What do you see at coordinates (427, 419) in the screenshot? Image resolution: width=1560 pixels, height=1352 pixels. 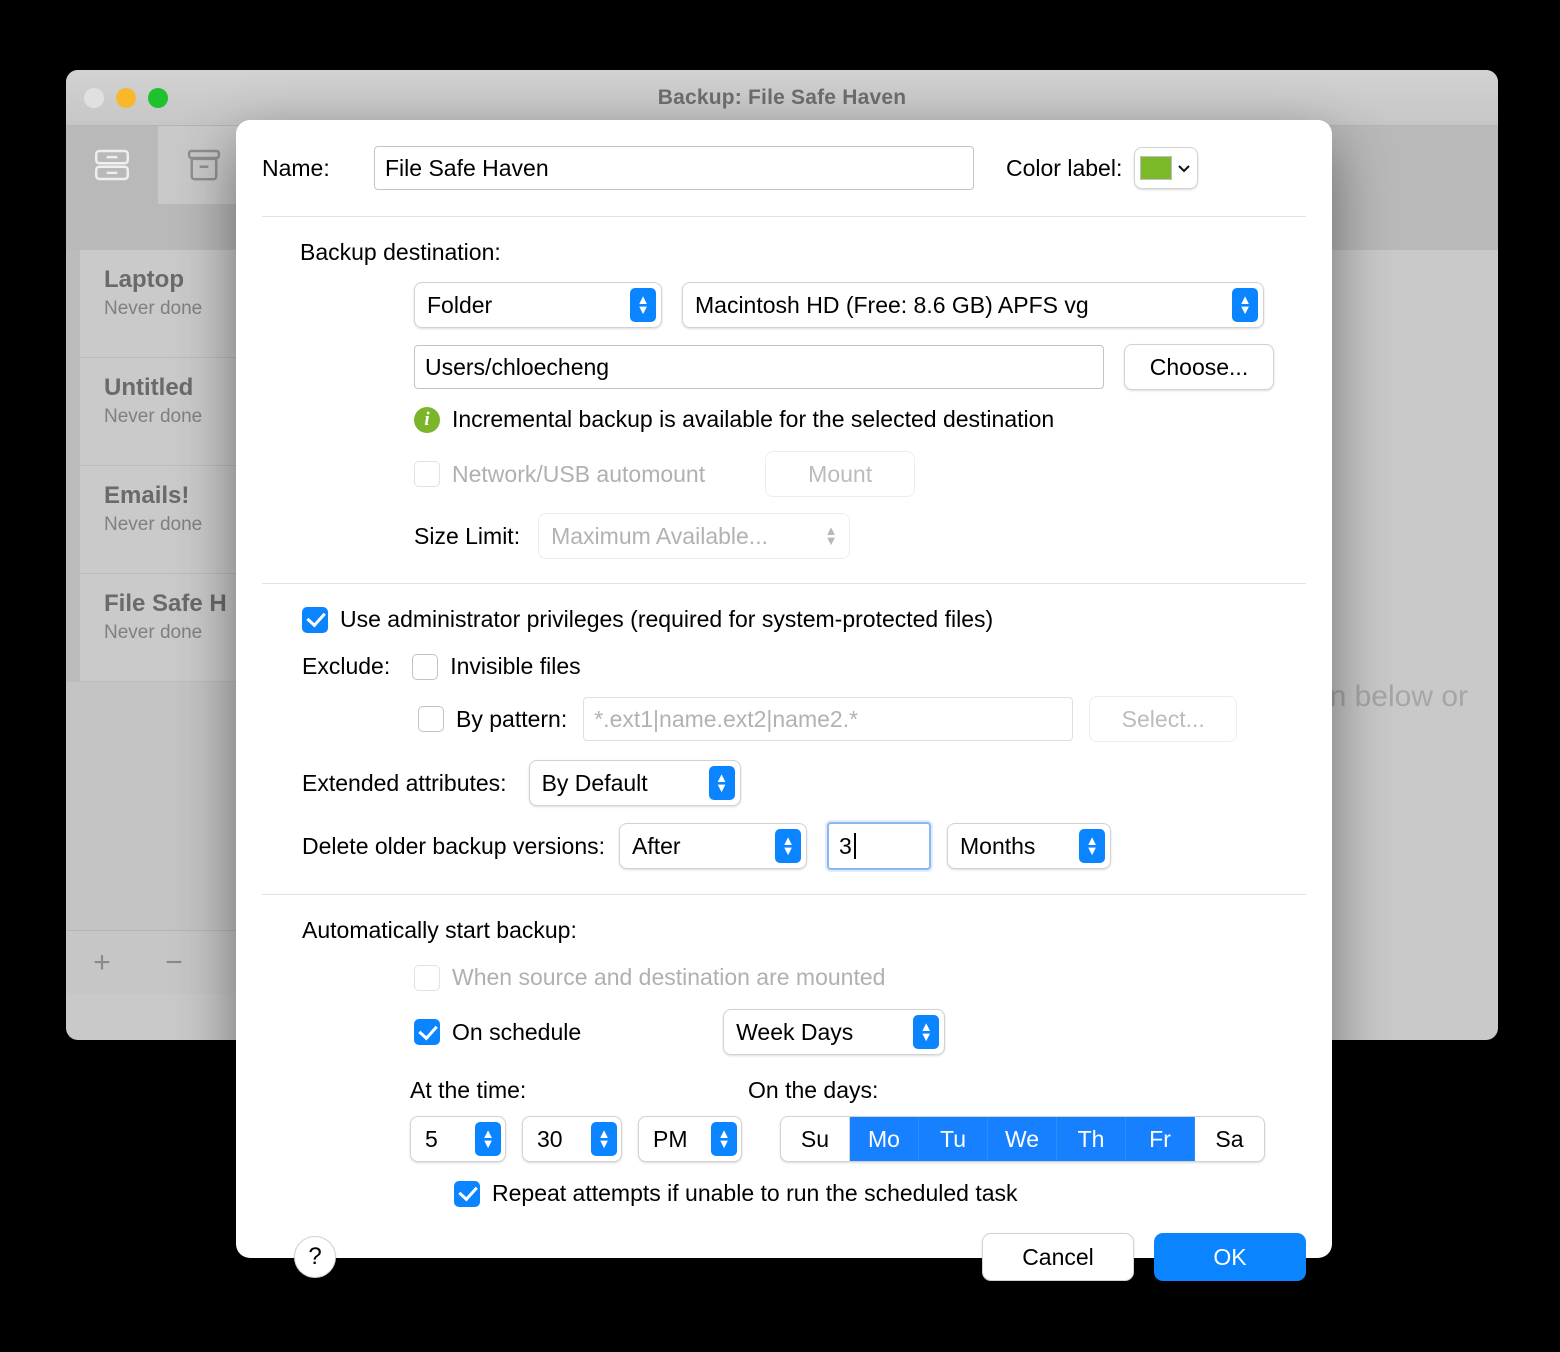 I see `info-icon: i` at bounding box center [427, 419].